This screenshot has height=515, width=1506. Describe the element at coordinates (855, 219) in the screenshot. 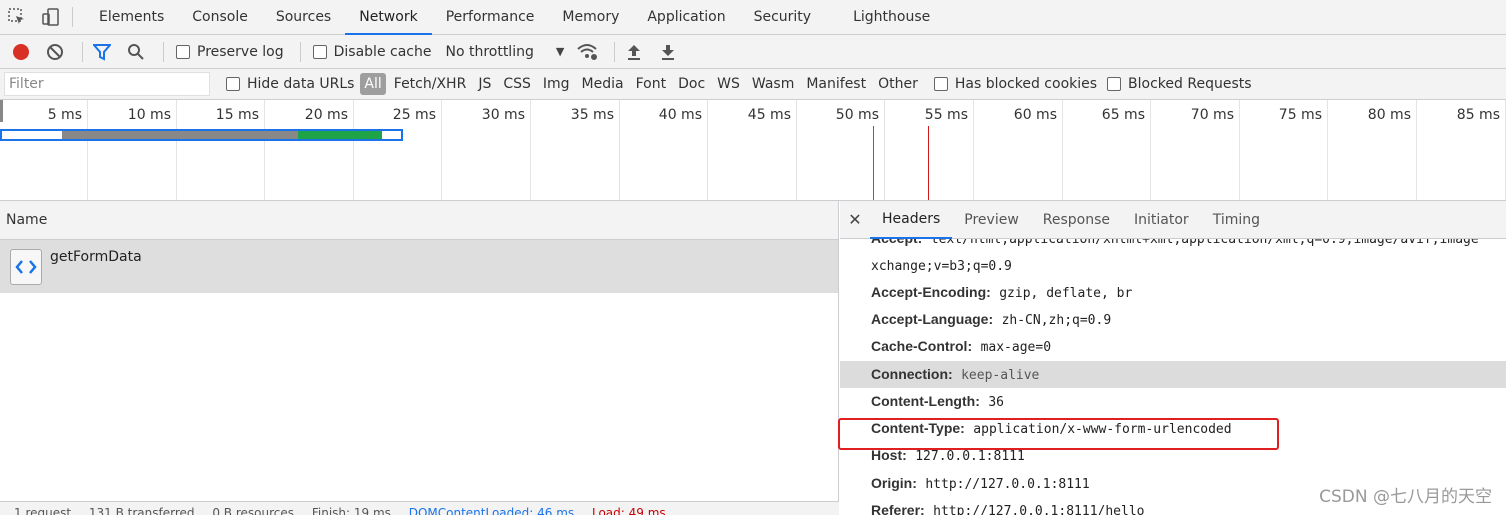

I see `close-icon: ✕` at that location.